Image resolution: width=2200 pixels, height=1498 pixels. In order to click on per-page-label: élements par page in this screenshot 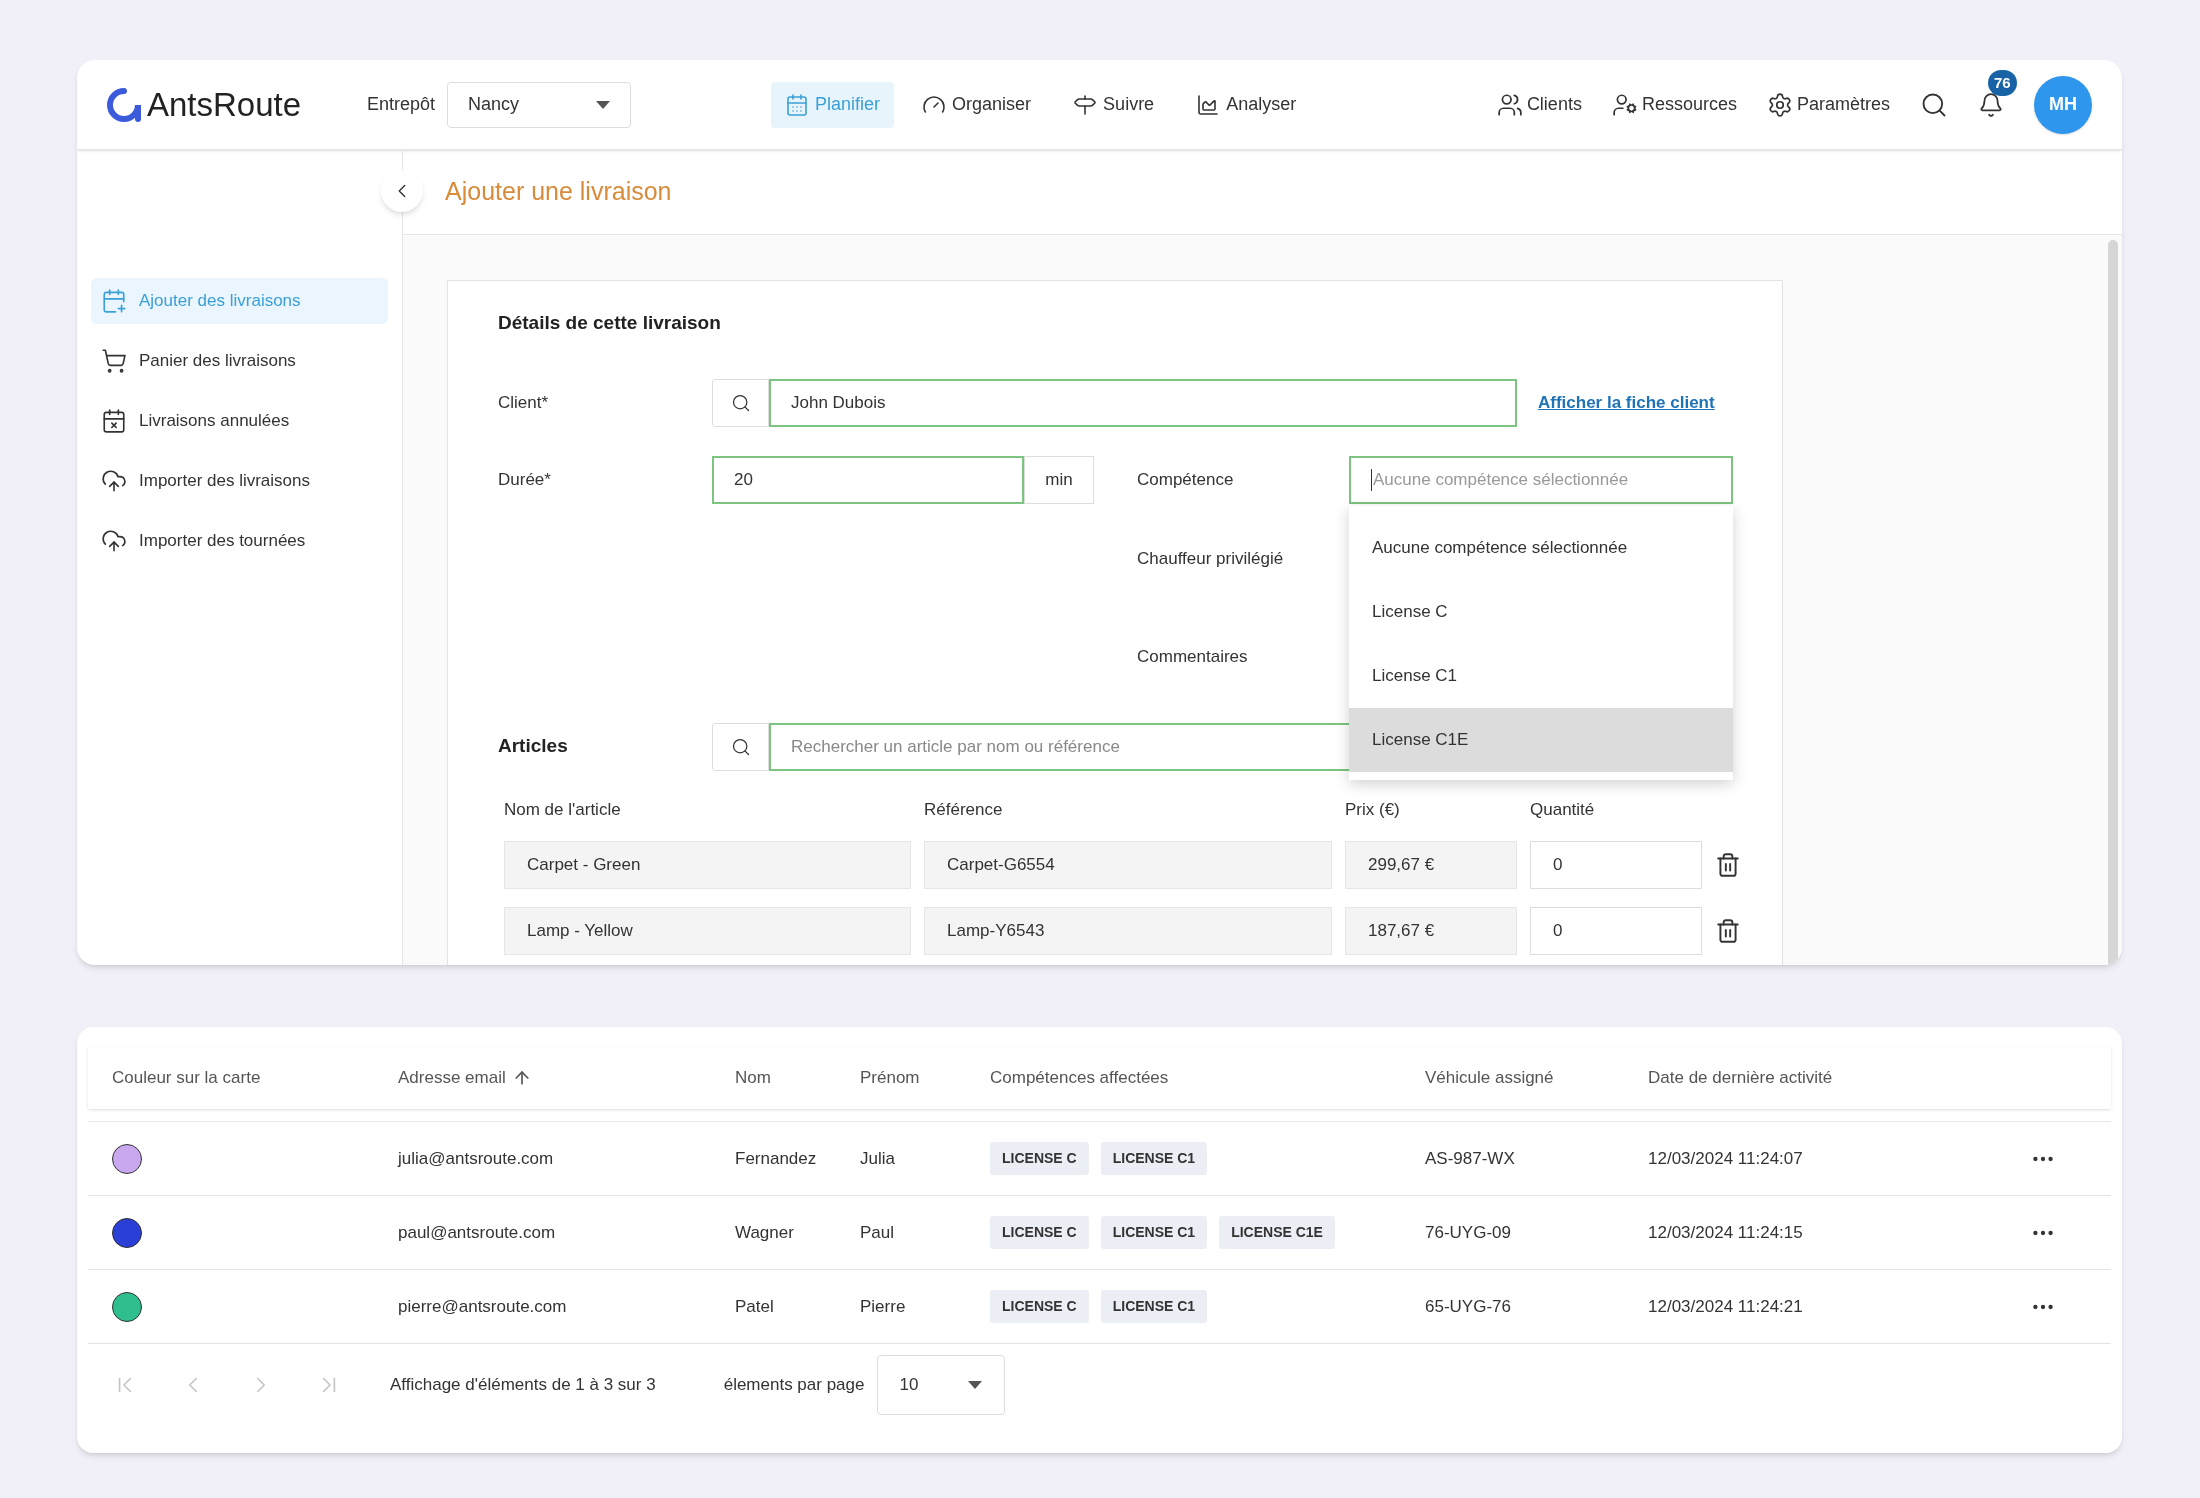, I will do `click(794, 1385)`.